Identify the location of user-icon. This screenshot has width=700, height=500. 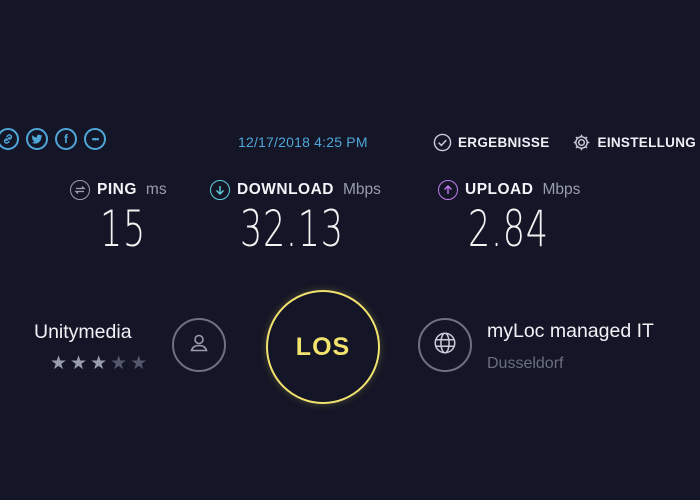
(199, 345).